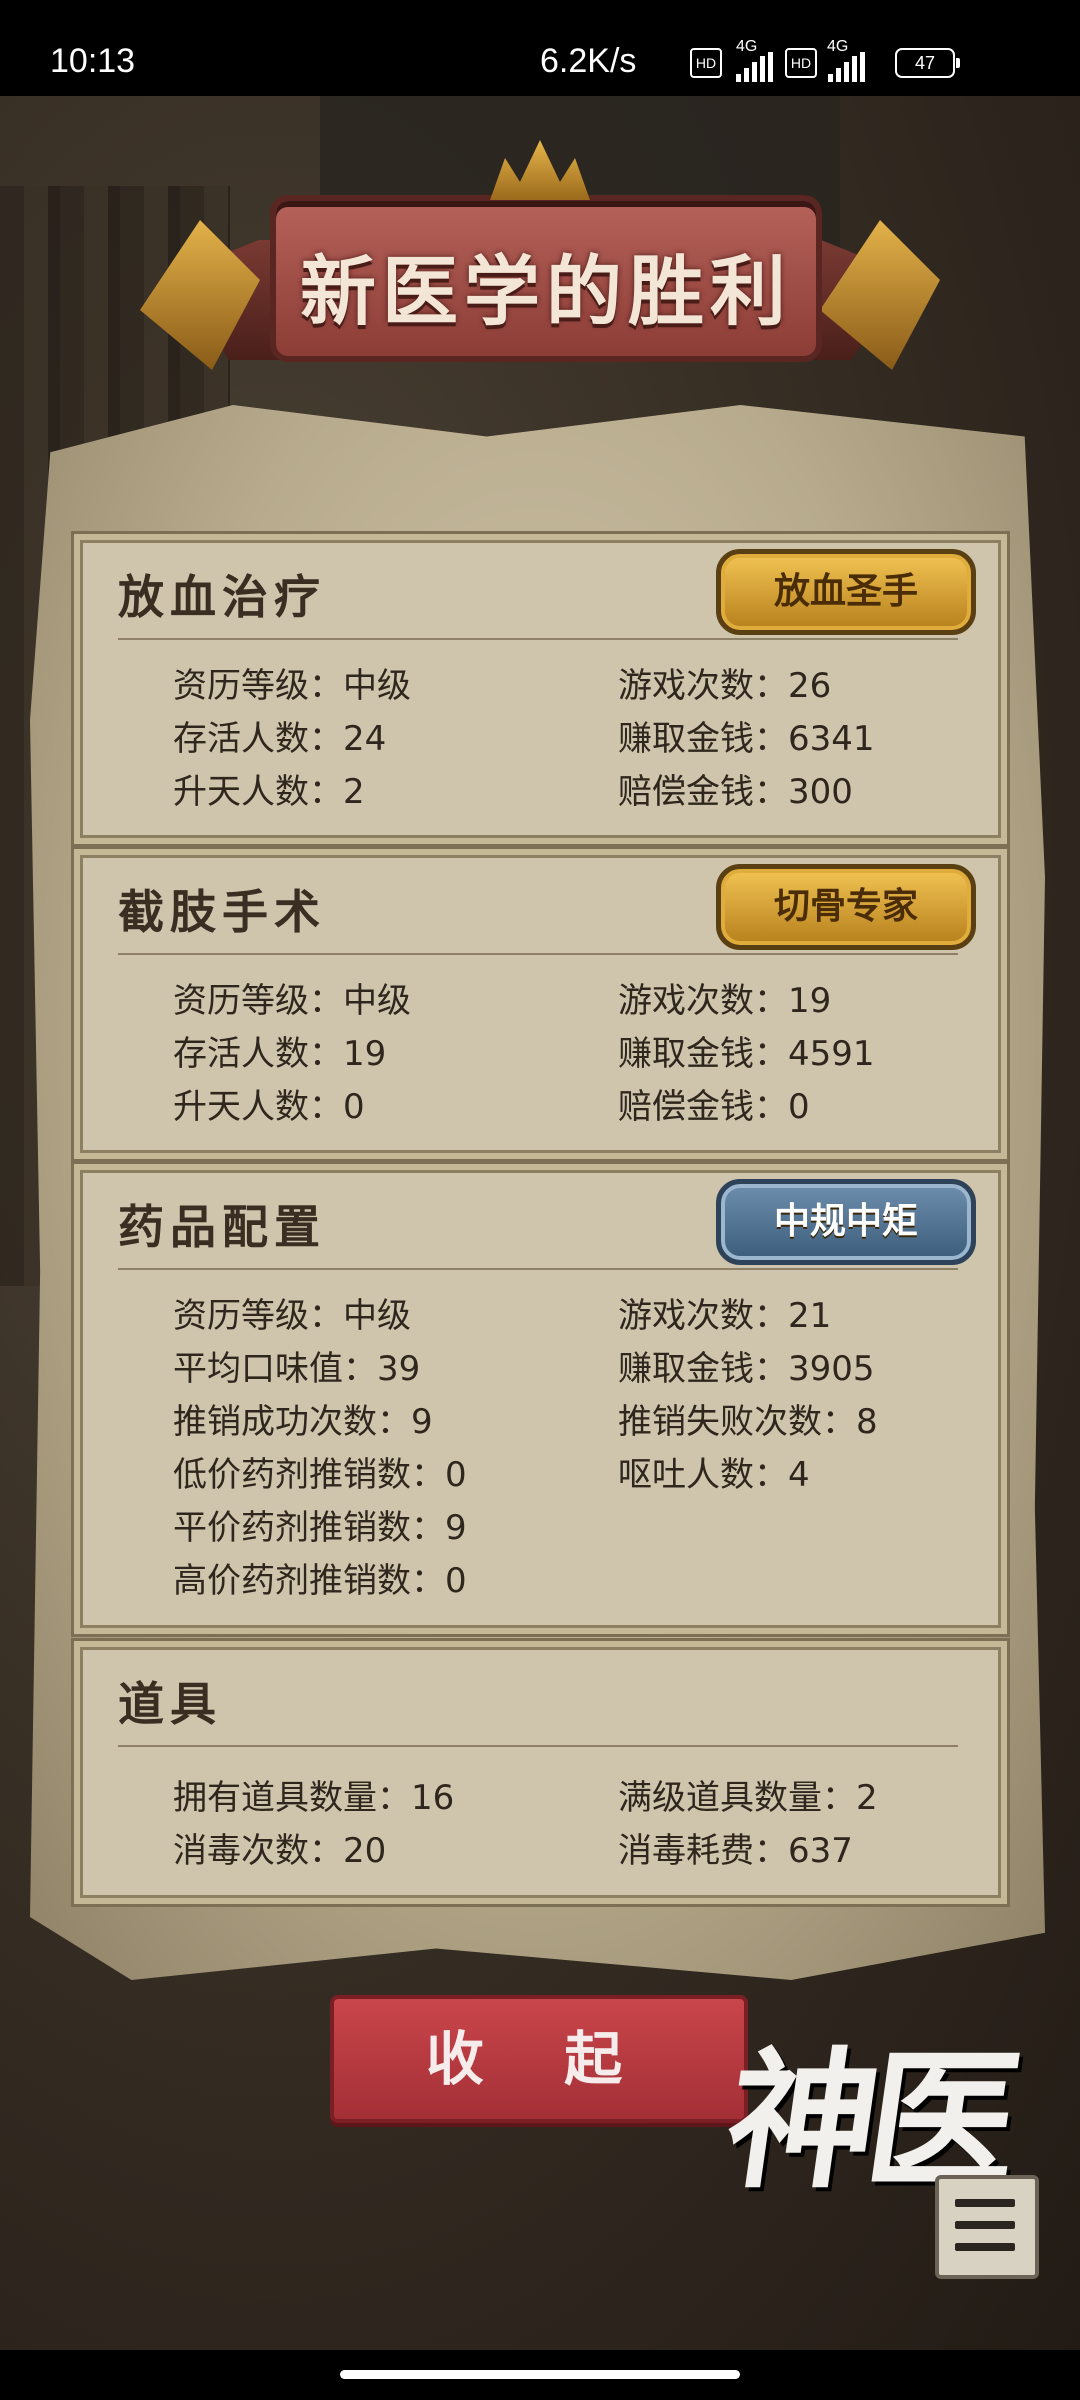  I want to click on stat-money-earned: 赚取金钱：3905, so click(746, 1369).